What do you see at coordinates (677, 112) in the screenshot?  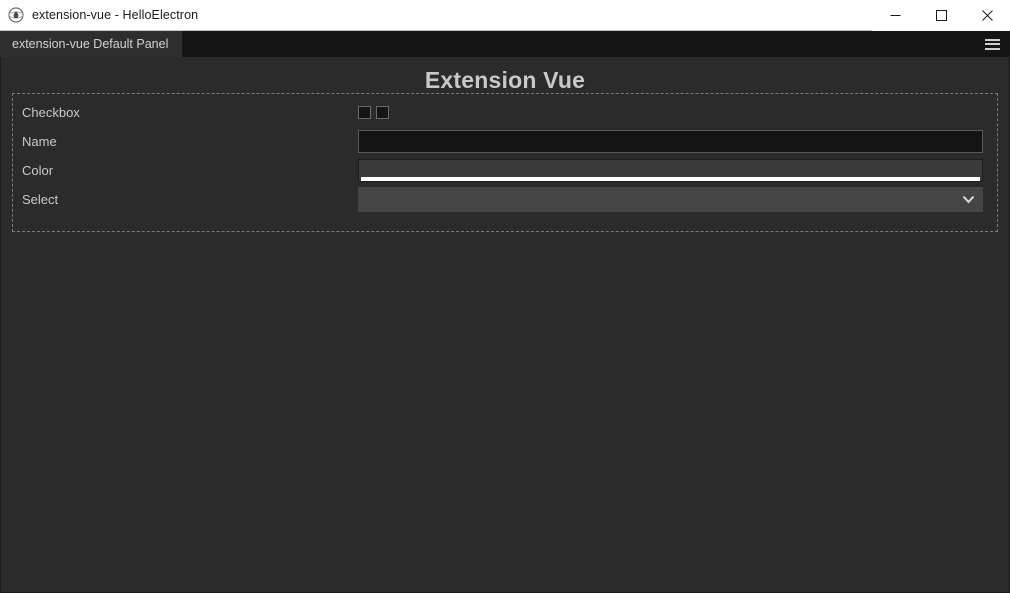 I see `checkbox-group` at bounding box center [677, 112].